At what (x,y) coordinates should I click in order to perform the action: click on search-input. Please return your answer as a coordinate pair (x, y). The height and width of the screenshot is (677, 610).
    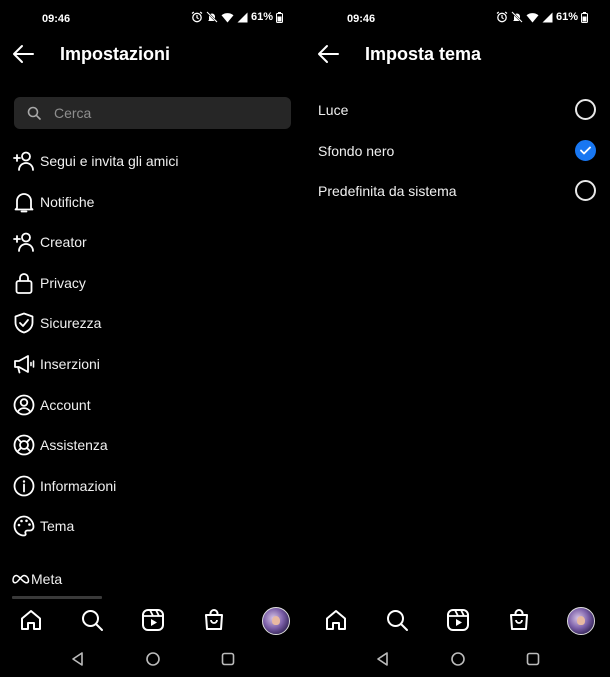
    Looking at the image, I should click on (164, 113).